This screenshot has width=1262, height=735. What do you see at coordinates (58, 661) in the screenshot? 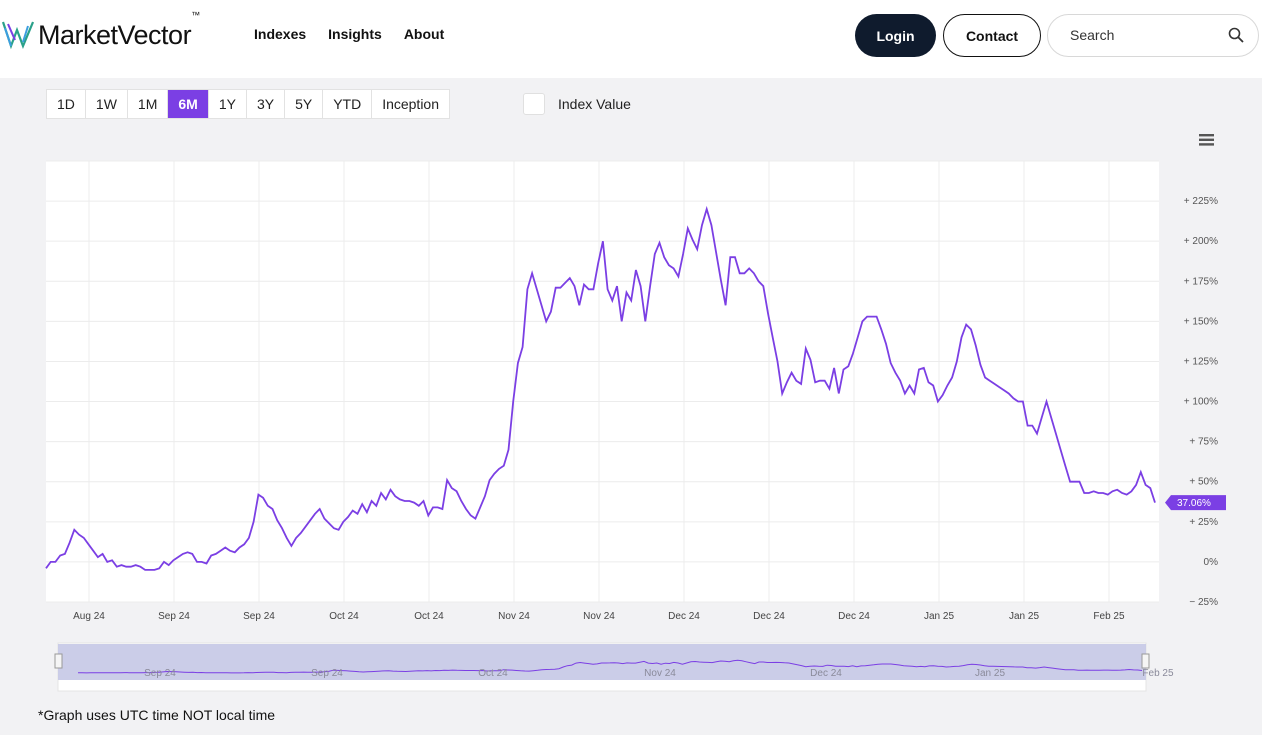
I see `navigator-left-handle` at bounding box center [58, 661].